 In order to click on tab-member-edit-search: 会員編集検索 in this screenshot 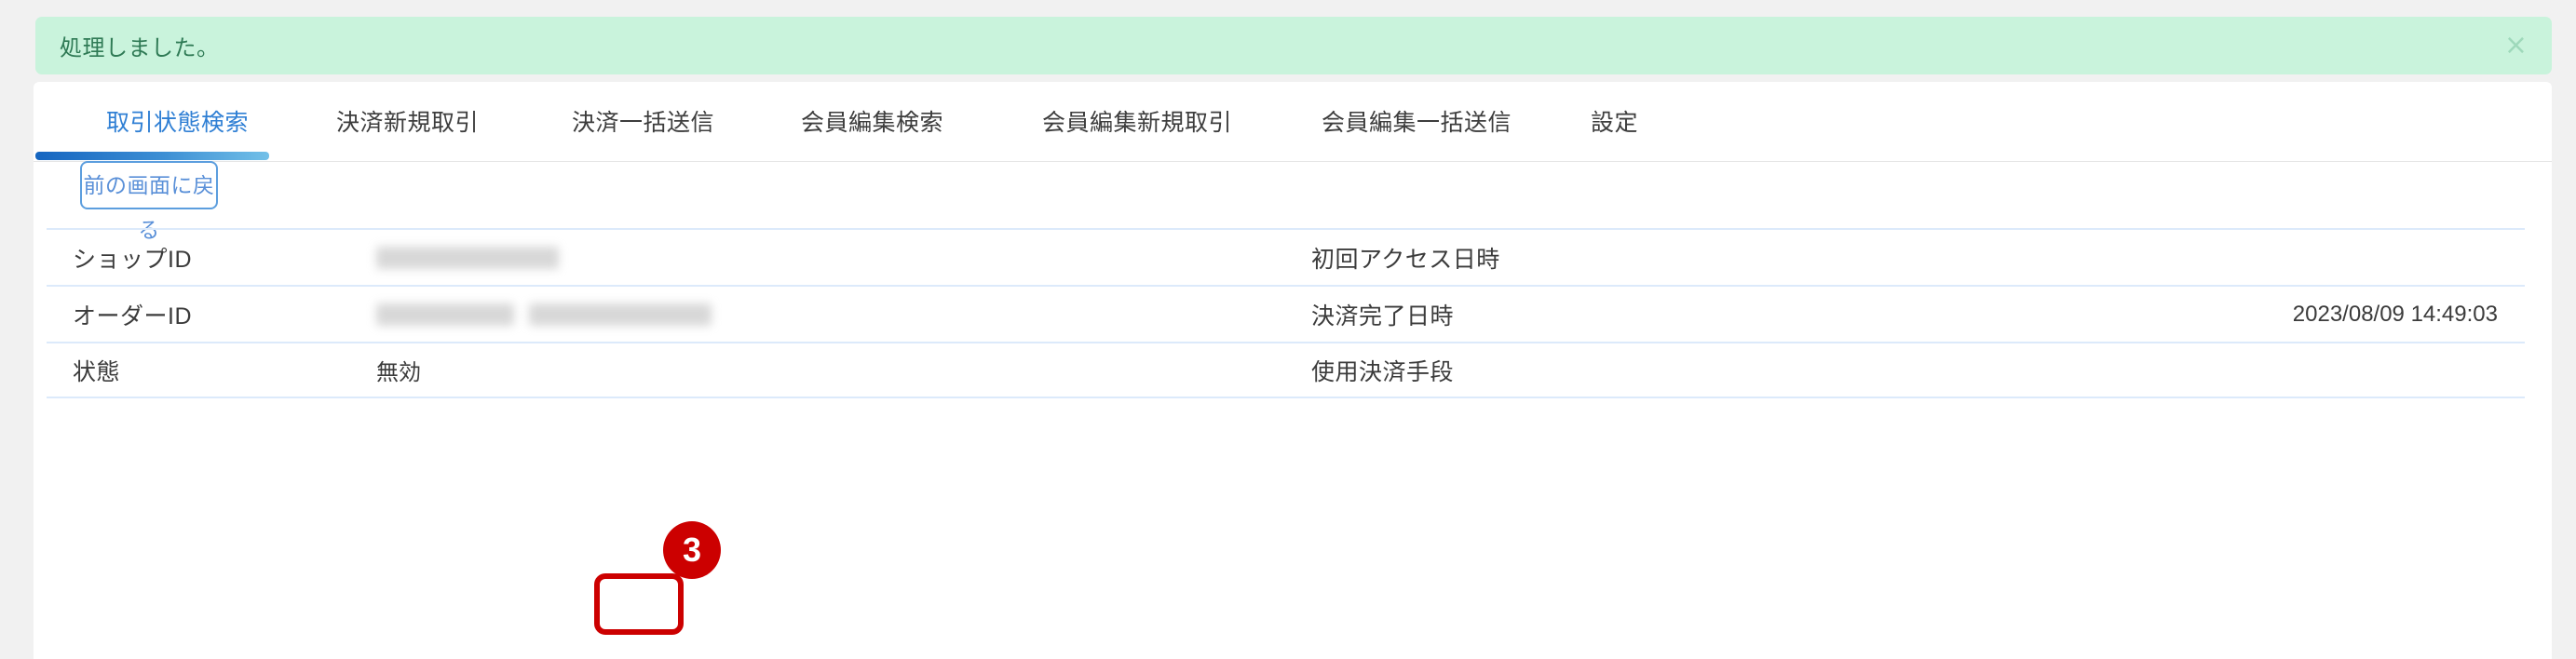, I will do `click(872, 121)`.